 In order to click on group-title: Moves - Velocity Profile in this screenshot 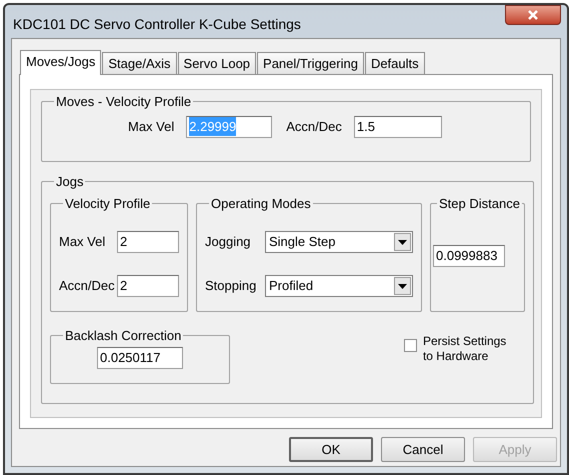, I will do `click(123, 102)`.